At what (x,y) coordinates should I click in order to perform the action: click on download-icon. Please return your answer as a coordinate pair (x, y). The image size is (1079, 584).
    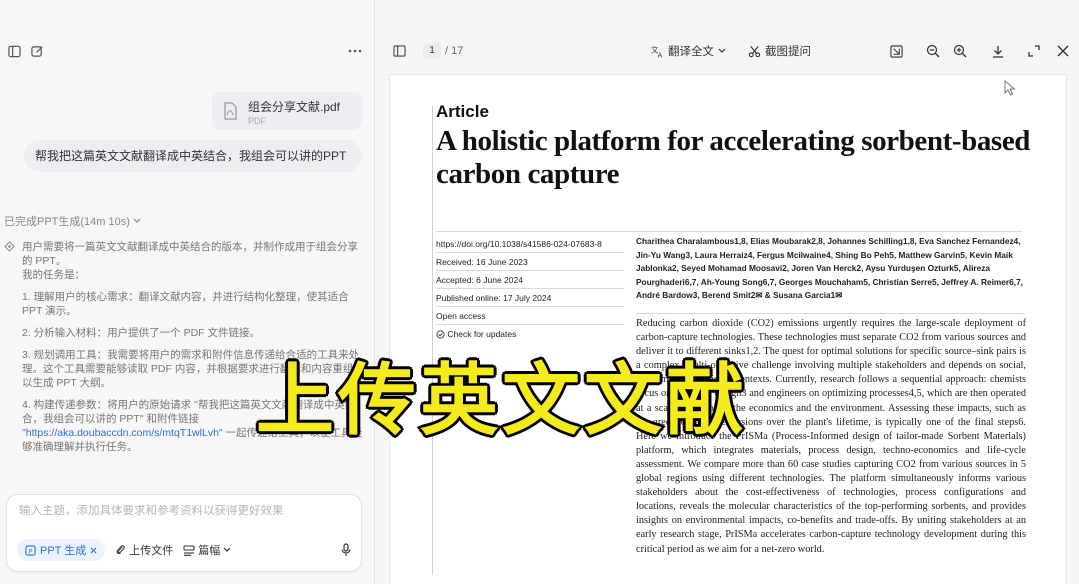
    Looking at the image, I should click on (998, 51).